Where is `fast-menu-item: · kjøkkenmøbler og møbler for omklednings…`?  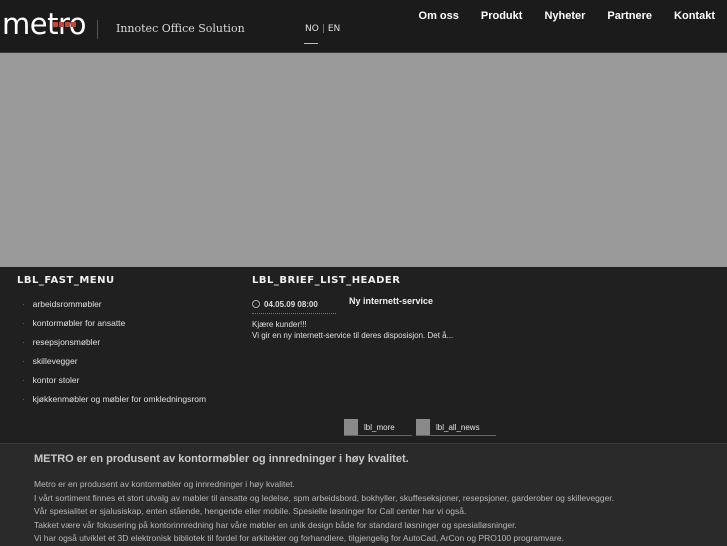
fast-menu-item: · kjøkkenmøbler og møbler for omklednings… is located at coordinates (114, 403).